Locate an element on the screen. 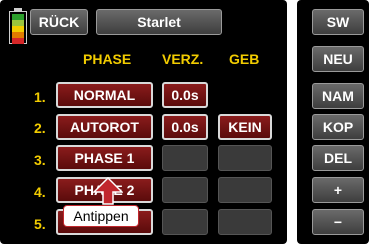 The height and width of the screenshot is (244, 369). battery-icon is located at coordinates (18, 26).